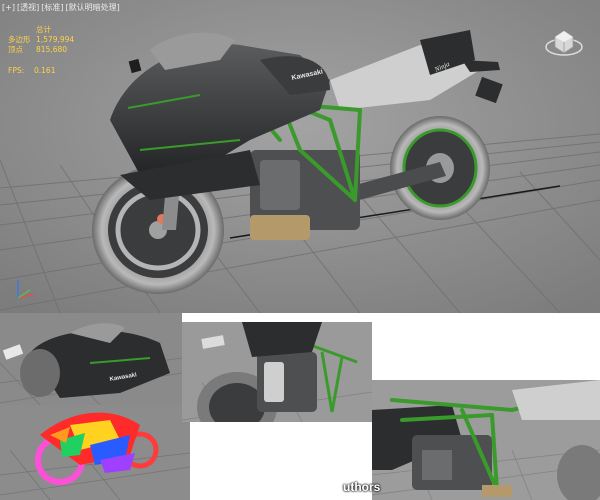 This screenshot has width=600, height=500. What do you see at coordinates (28, 7) in the screenshot?
I see `viewport-menu-view: [透视]` at bounding box center [28, 7].